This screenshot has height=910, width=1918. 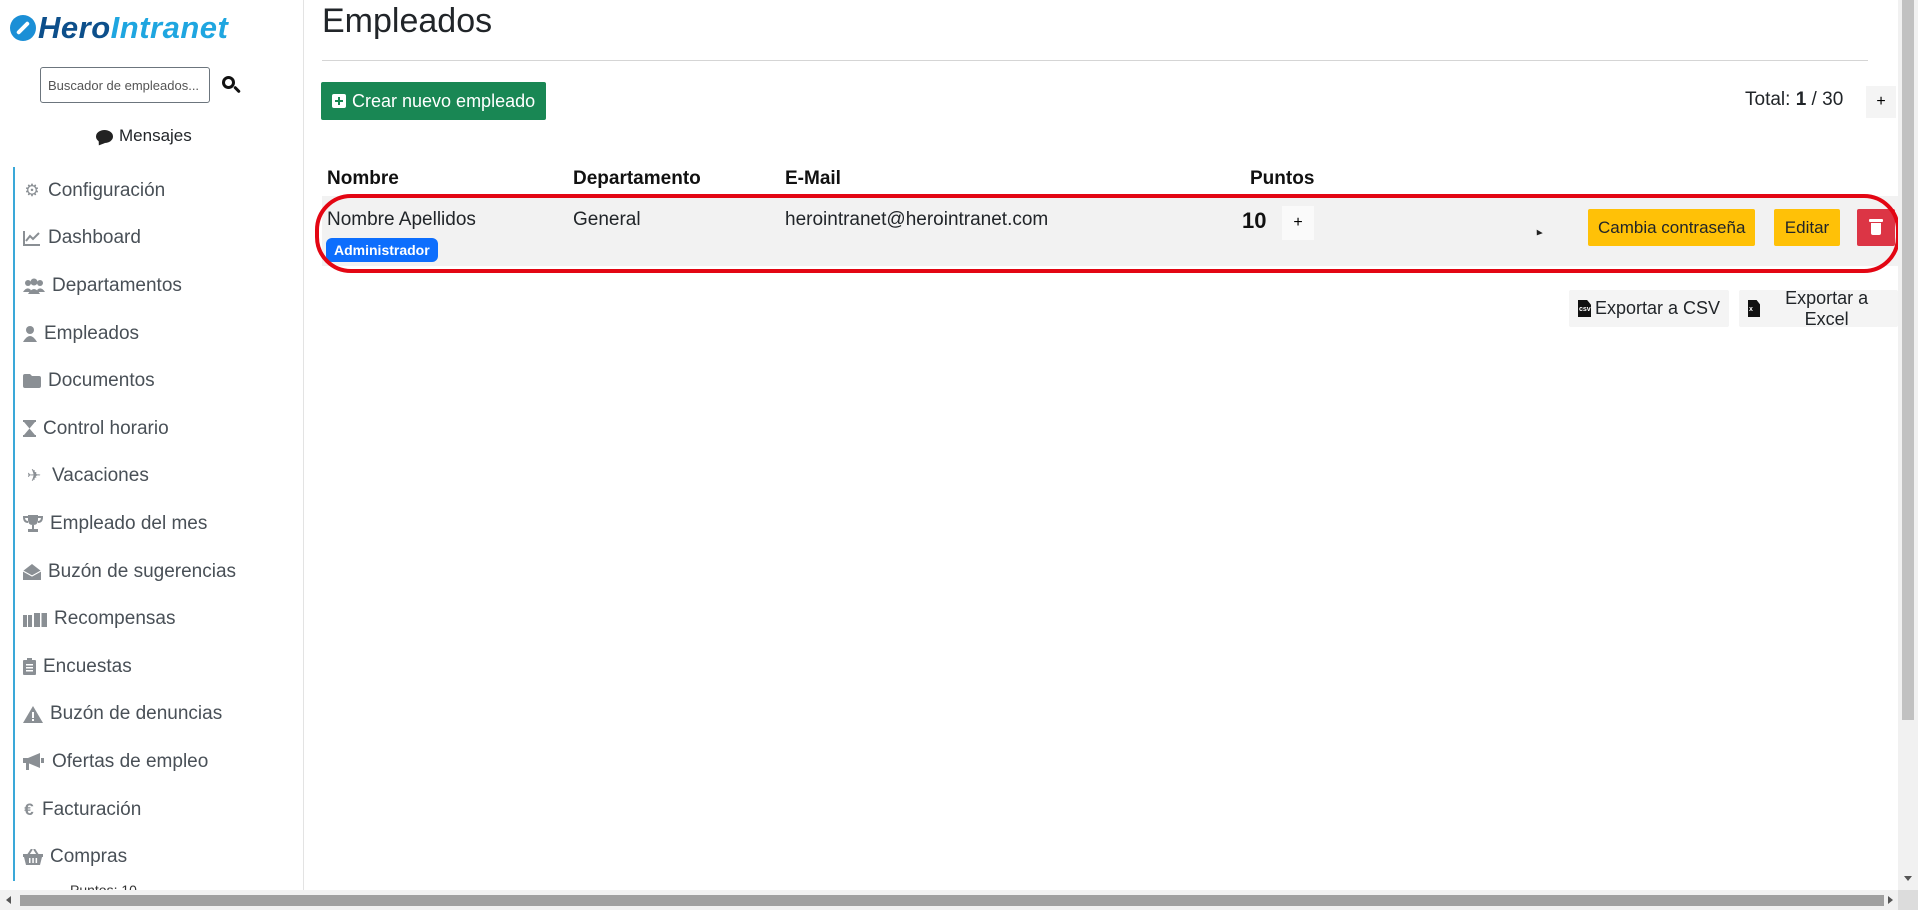 I want to click on employee-search, so click(x=141, y=85).